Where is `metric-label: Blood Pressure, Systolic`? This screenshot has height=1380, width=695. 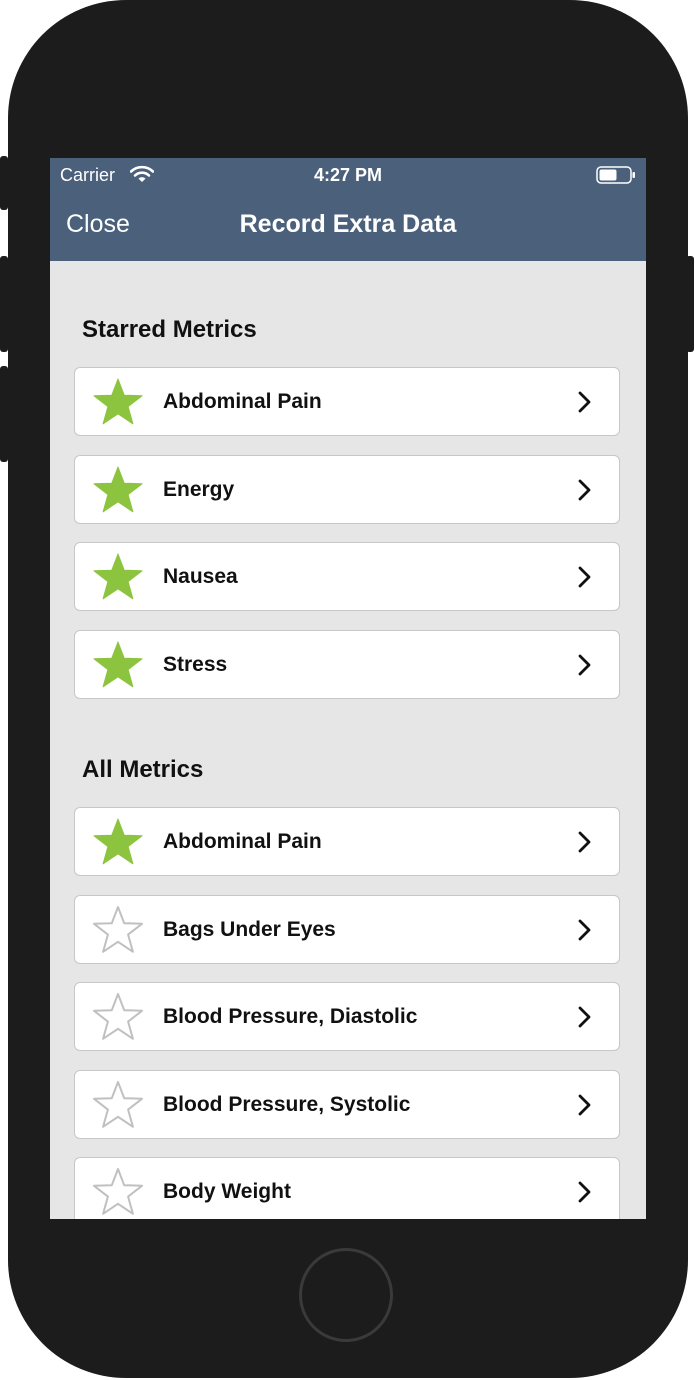 metric-label: Blood Pressure, Systolic is located at coordinates (287, 1104).